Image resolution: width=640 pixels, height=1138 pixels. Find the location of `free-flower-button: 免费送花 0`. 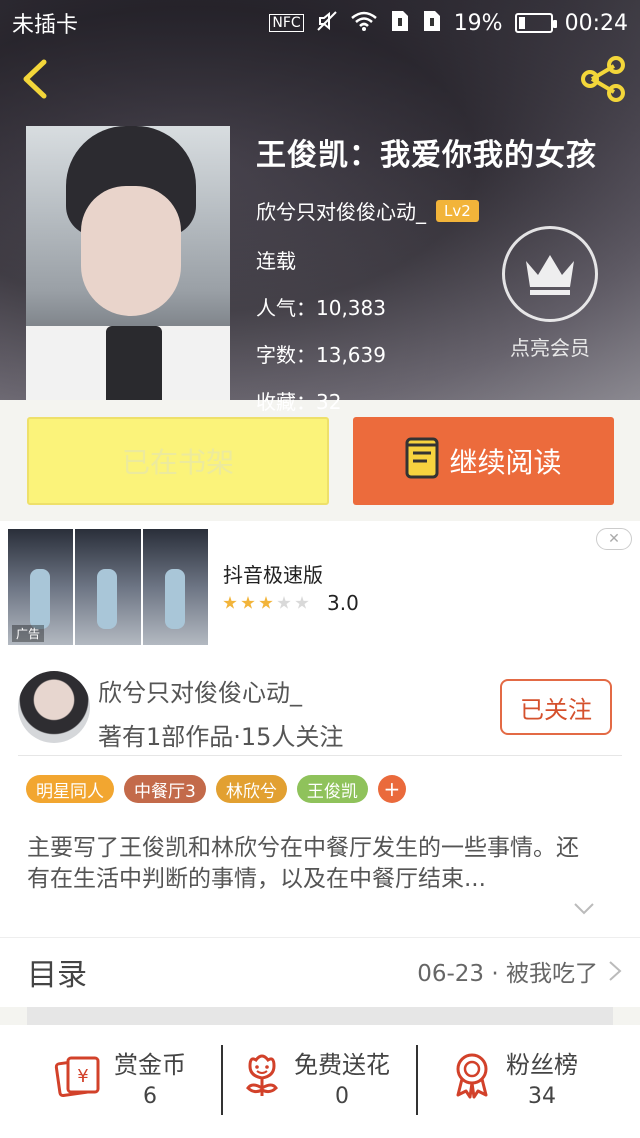

free-flower-button: 免费送花 0 is located at coordinates (316, 1077).